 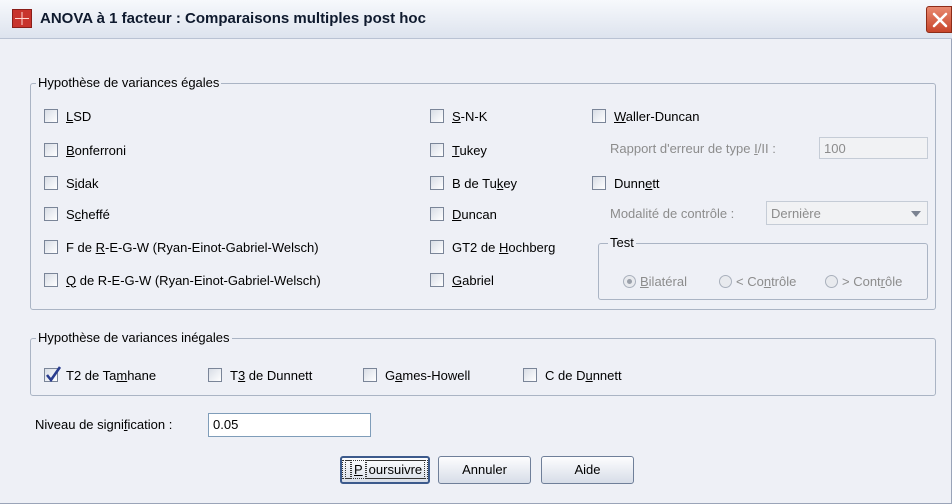 I want to click on checkbox-dunnett: Dunnett, so click(x=626, y=183).